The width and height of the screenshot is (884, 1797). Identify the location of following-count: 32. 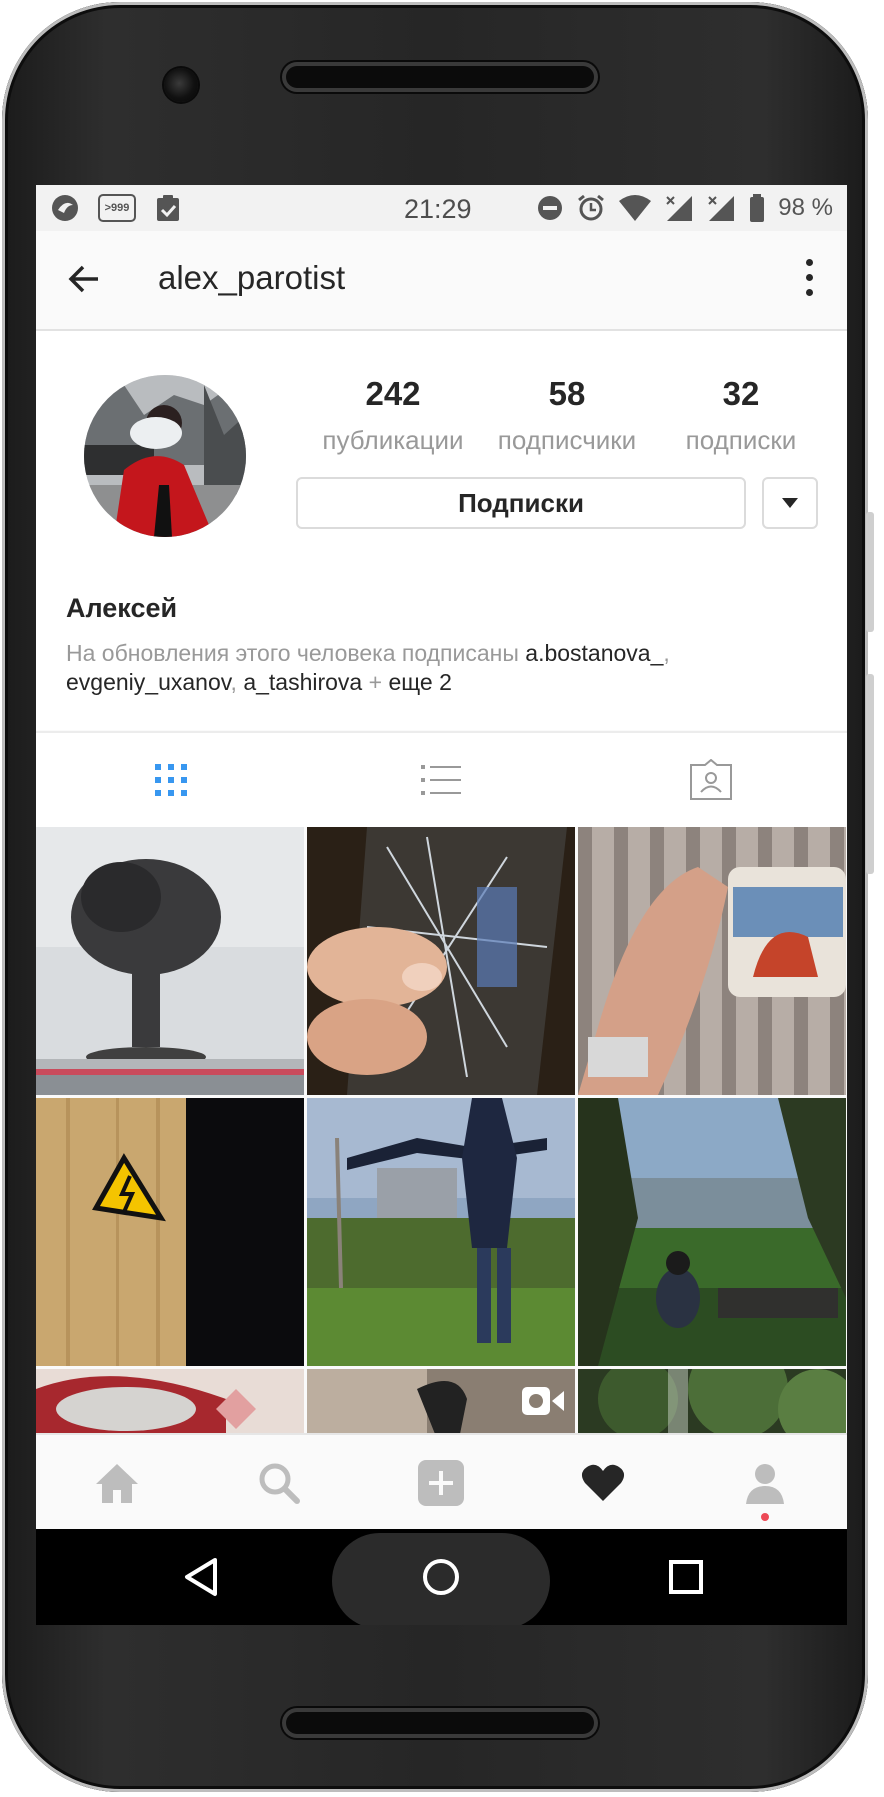
(741, 393).